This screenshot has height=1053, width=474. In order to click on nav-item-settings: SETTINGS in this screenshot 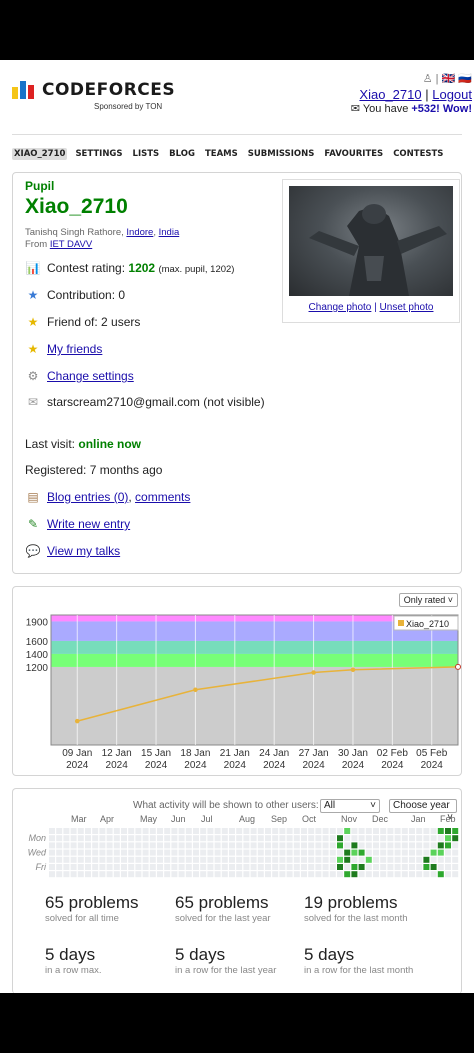, I will do `click(98, 154)`.